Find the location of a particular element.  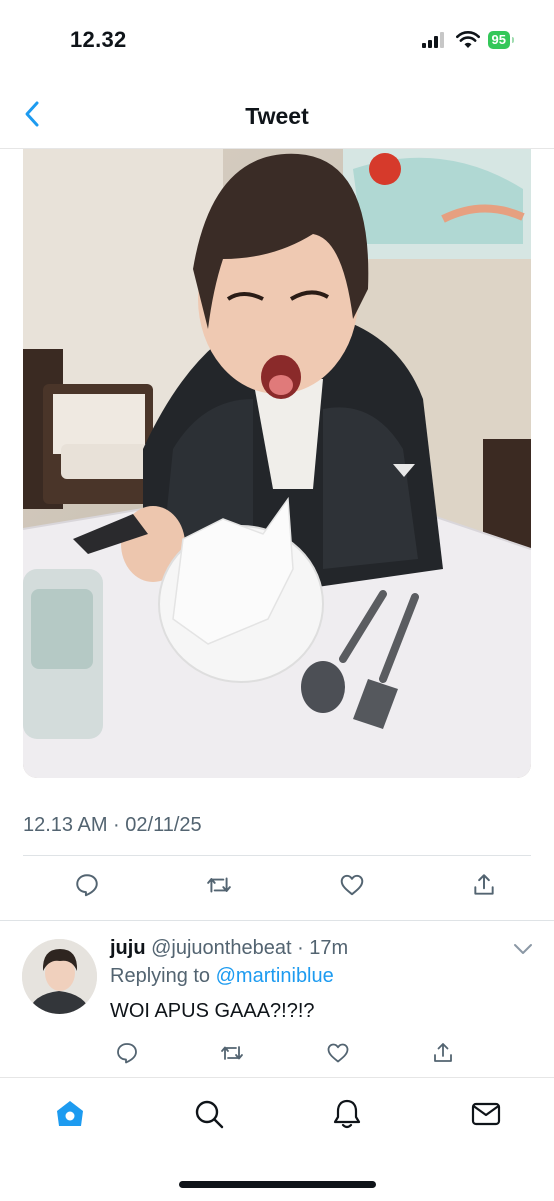

reply-action-bar is located at coordinates (285, 1053).